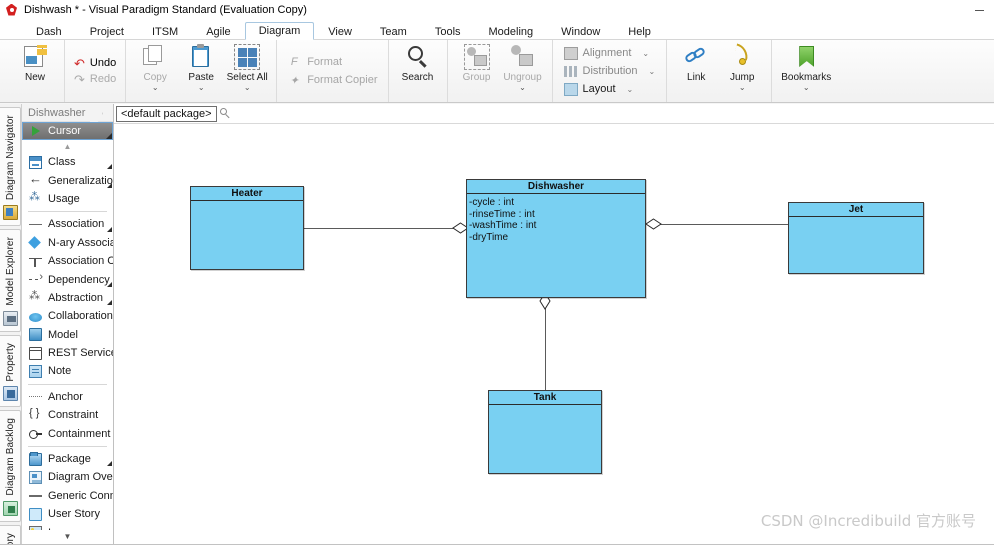  What do you see at coordinates (67, 199) in the screenshot?
I see `palette-item-usage: Usage` at bounding box center [67, 199].